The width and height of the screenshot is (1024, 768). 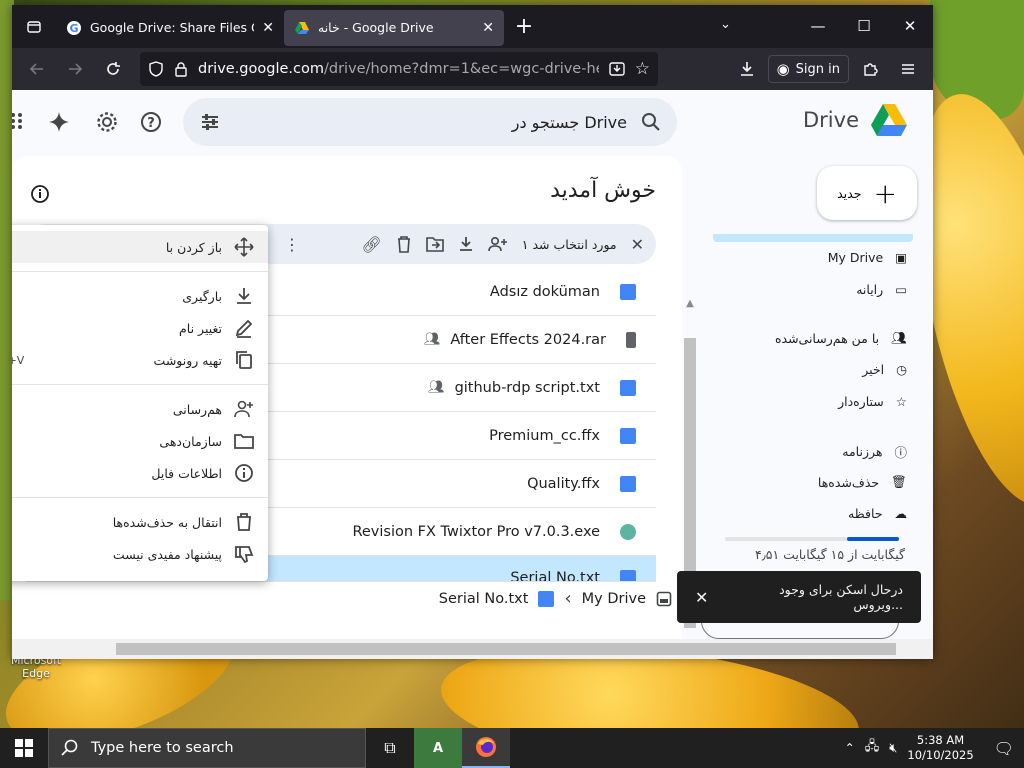 I want to click on drive-favicon-icon, so click(x=302, y=27).